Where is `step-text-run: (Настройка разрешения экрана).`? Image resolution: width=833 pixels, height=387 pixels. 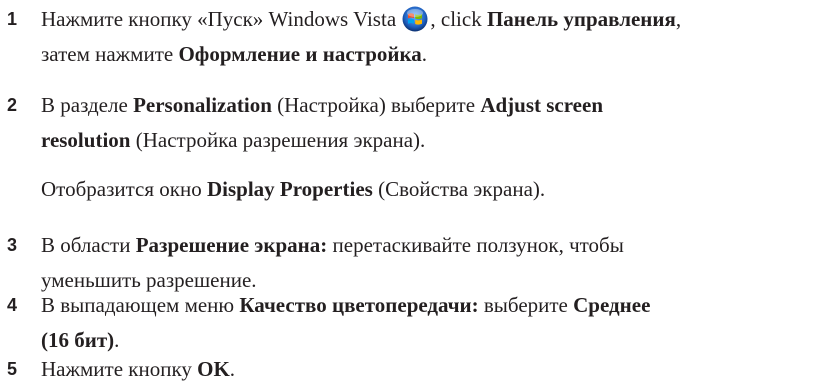
step-text-run: (Настройка разрешения экрана). is located at coordinates (278, 140).